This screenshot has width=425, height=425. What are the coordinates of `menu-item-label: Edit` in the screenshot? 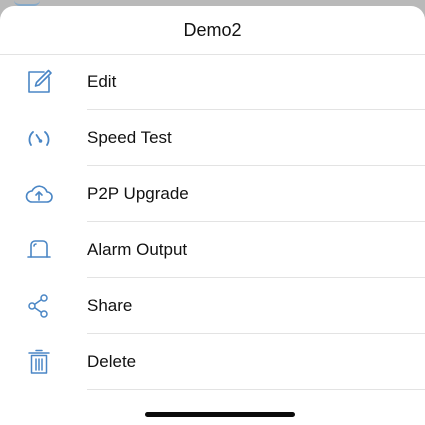 It's located at (102, 81).